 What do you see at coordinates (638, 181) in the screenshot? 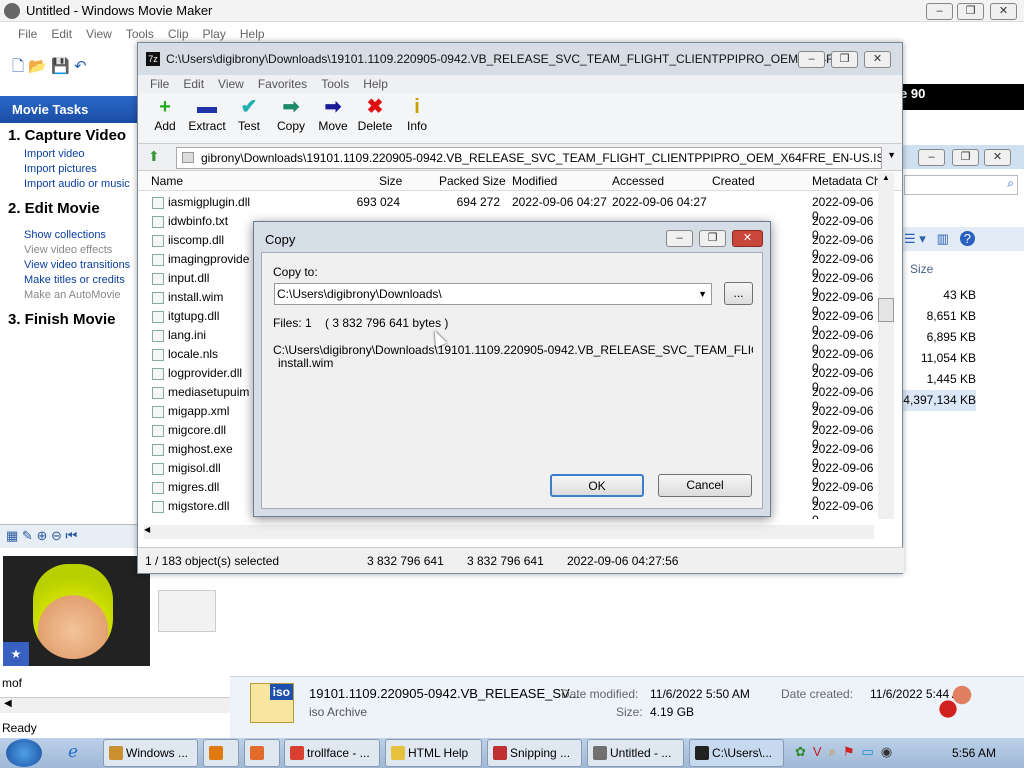
I see `col-accessed: Accessed` at bounding box center [638, 181].